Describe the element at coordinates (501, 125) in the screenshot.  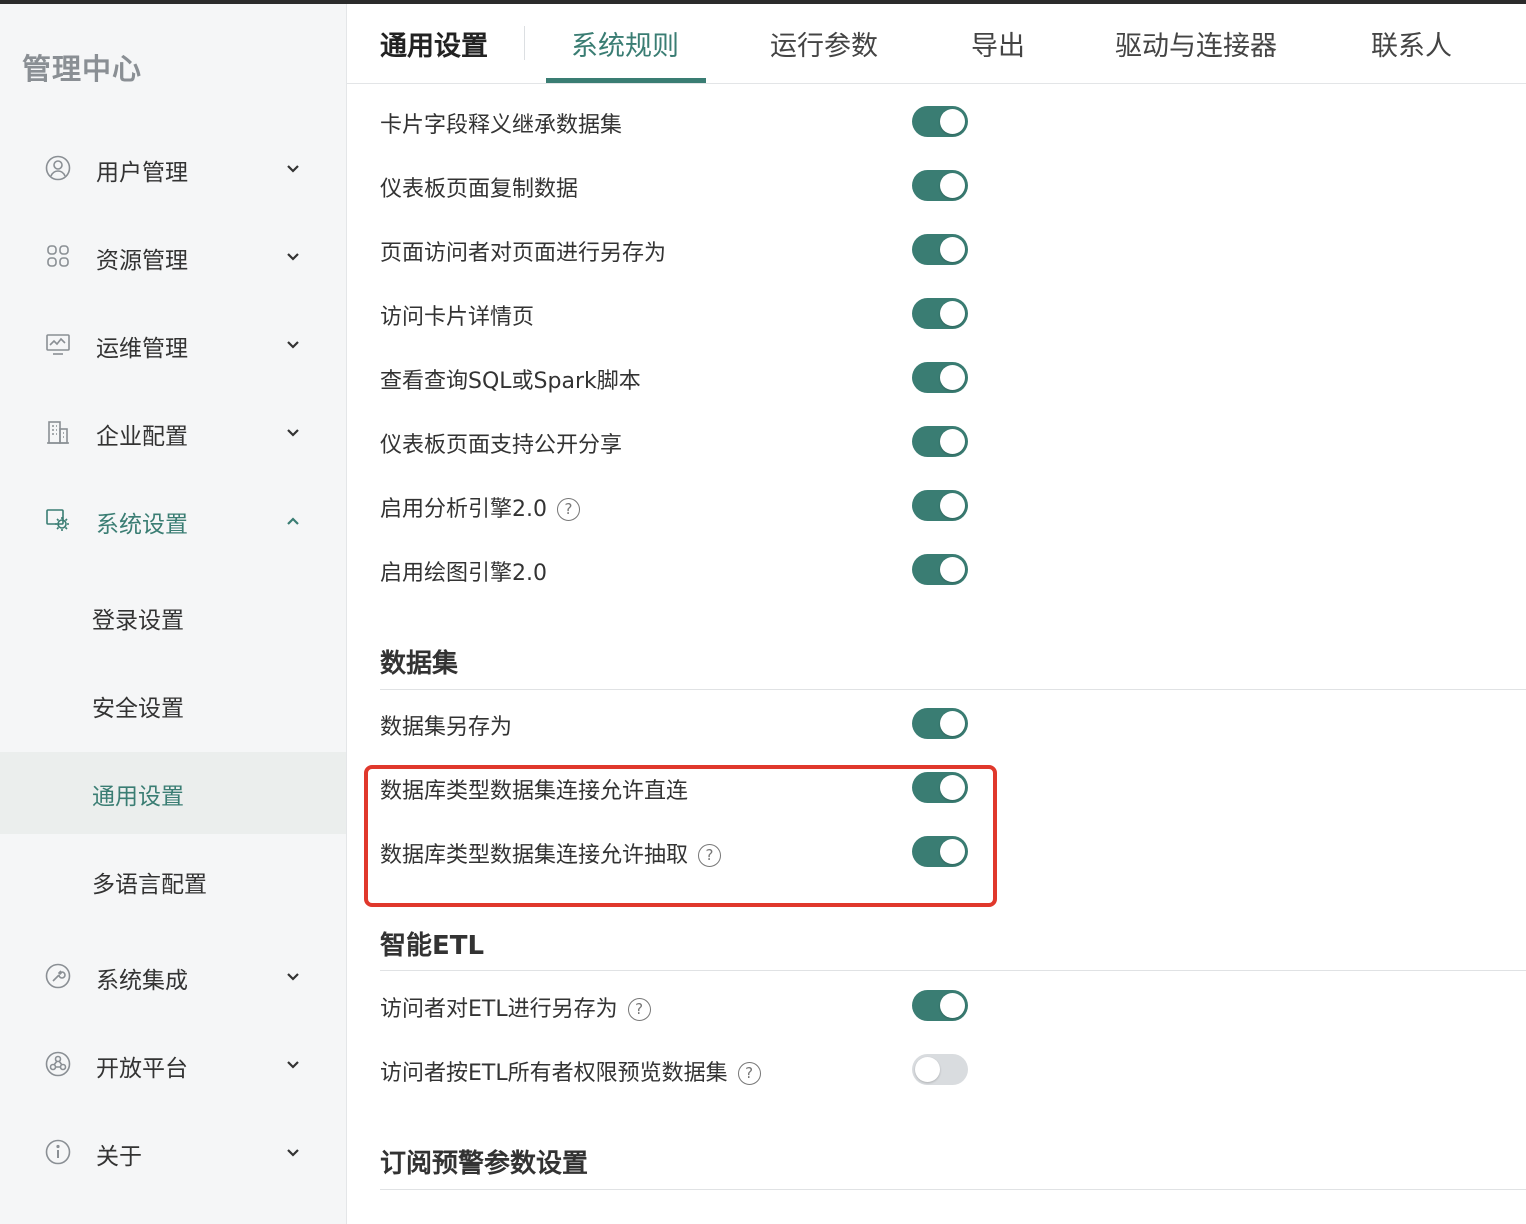
I see `setting-label: 卡片字段释义继承数据集` at that location.